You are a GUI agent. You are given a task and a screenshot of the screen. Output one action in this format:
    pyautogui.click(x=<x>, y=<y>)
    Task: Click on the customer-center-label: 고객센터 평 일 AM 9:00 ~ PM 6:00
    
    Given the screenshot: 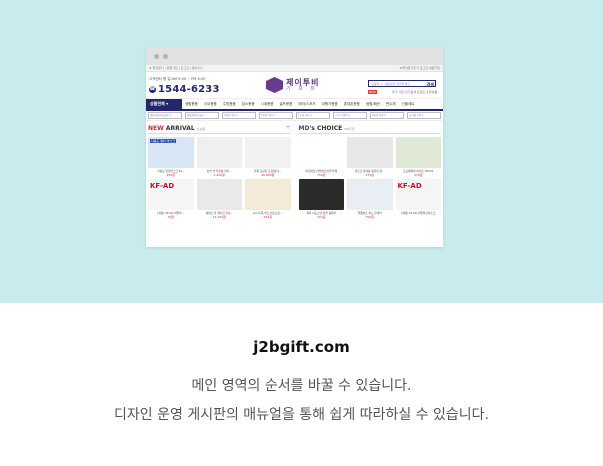 What is the action you would take?
    pyautogui.click(x=177, y=79)
    